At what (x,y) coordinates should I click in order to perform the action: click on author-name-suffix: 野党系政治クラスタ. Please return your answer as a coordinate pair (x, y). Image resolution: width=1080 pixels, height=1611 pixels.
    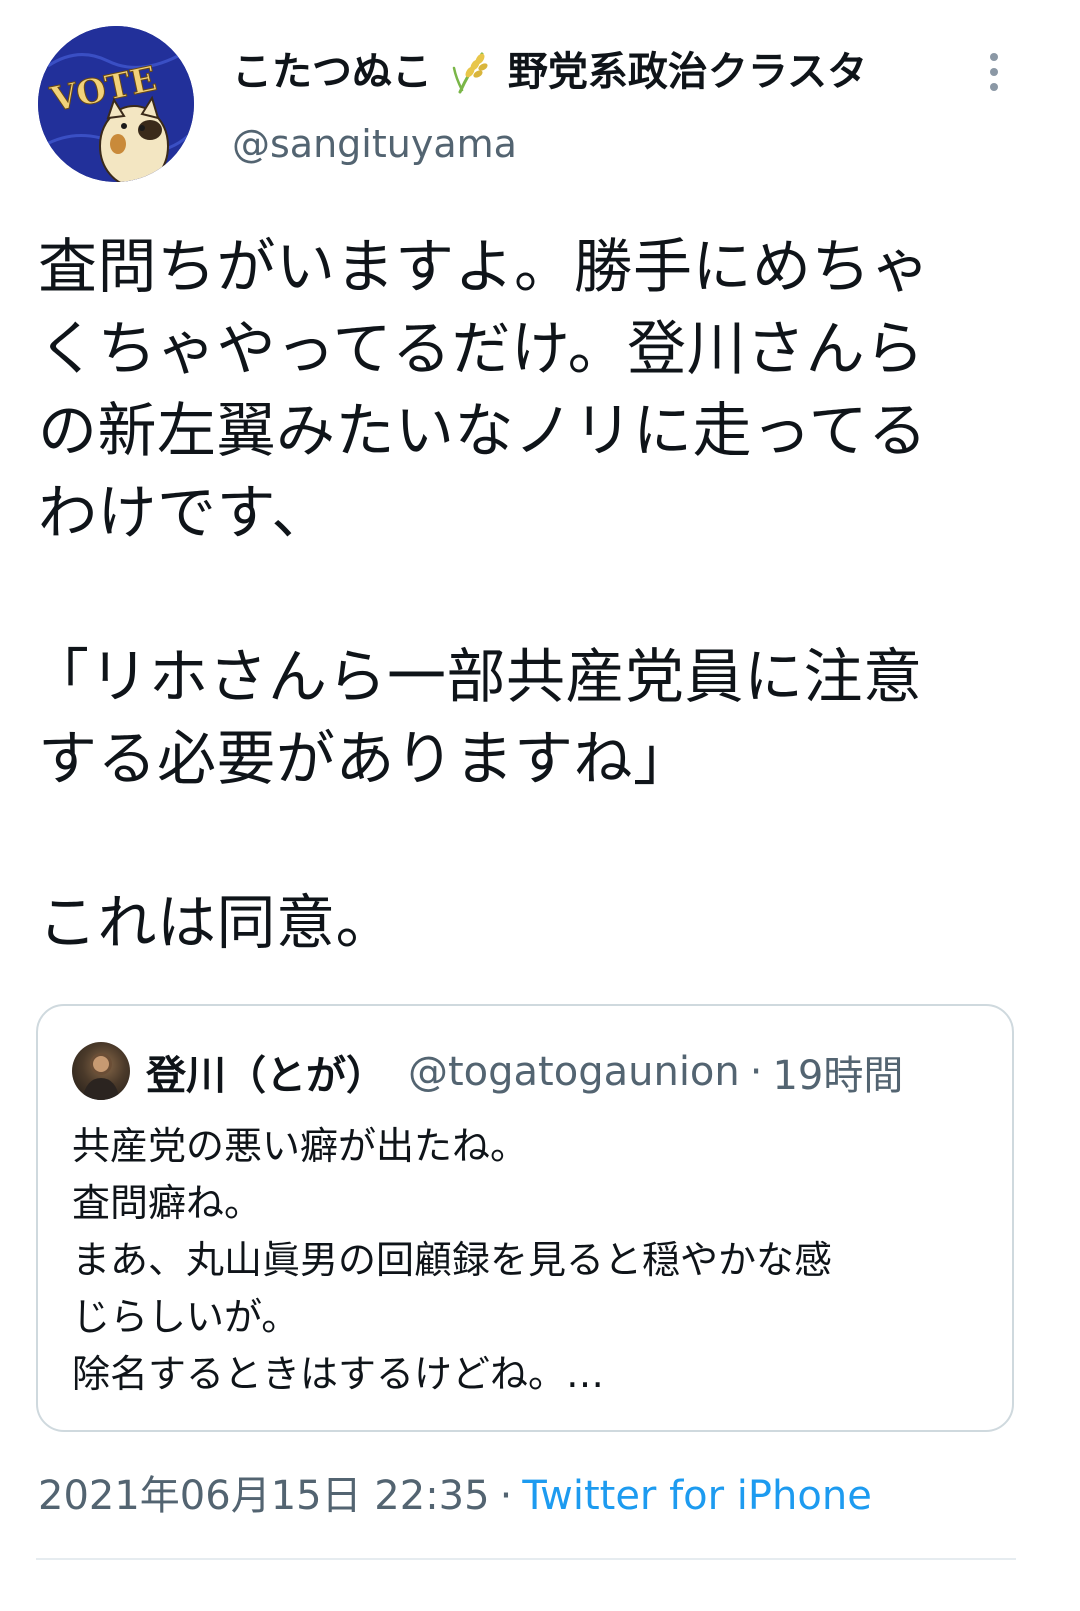
    Looking at the image, I should click on (687, 72).